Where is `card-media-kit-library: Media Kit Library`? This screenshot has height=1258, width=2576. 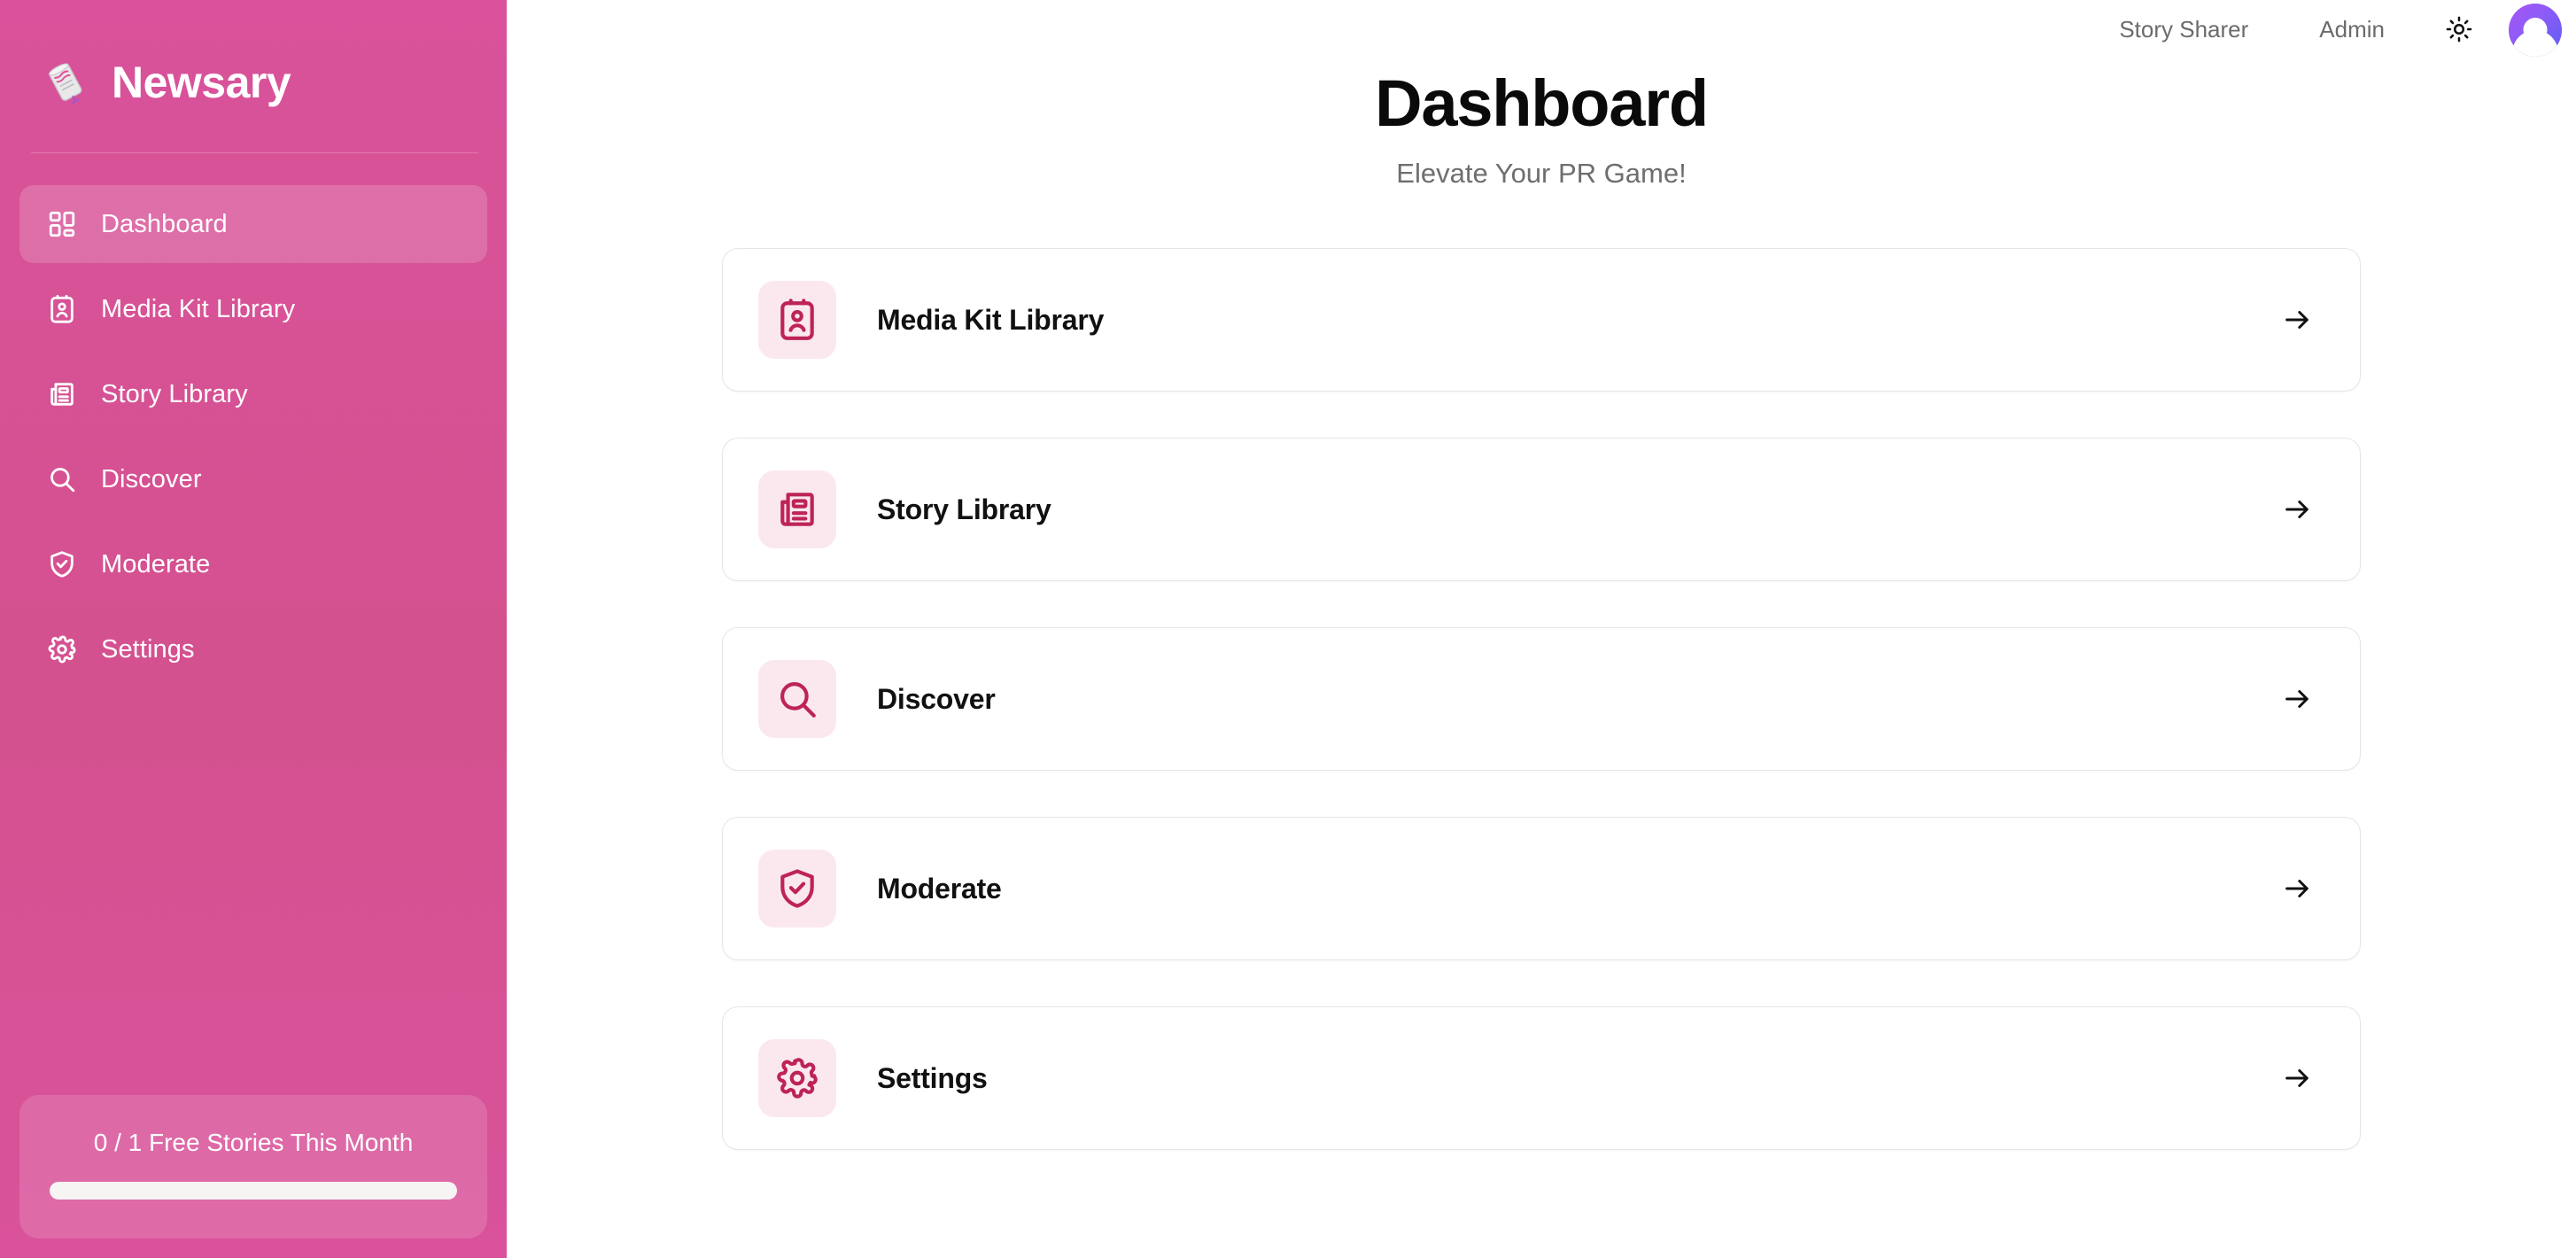
card-media-kit-library: Media Kit Library is located at coordinates (1541, 320).